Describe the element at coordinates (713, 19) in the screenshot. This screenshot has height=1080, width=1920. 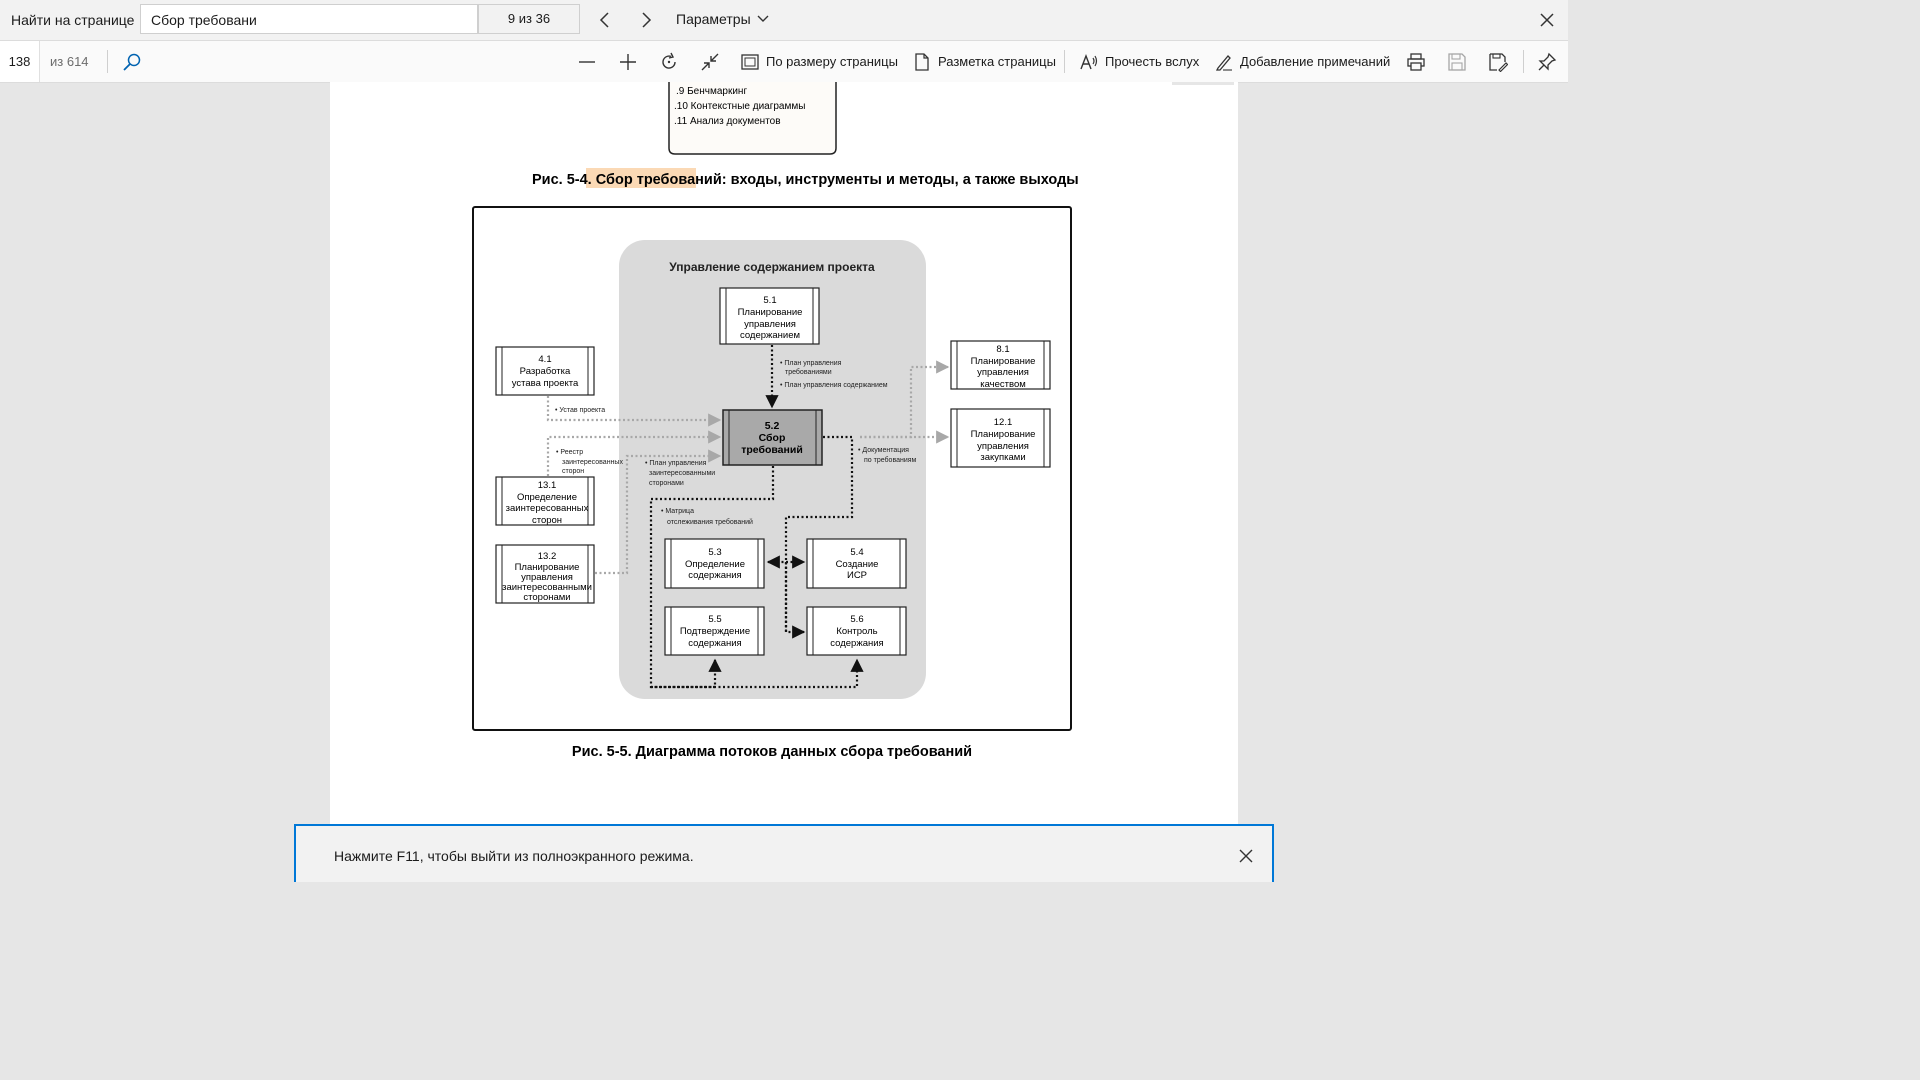
I see `parameters-label: Параметры` at that location.